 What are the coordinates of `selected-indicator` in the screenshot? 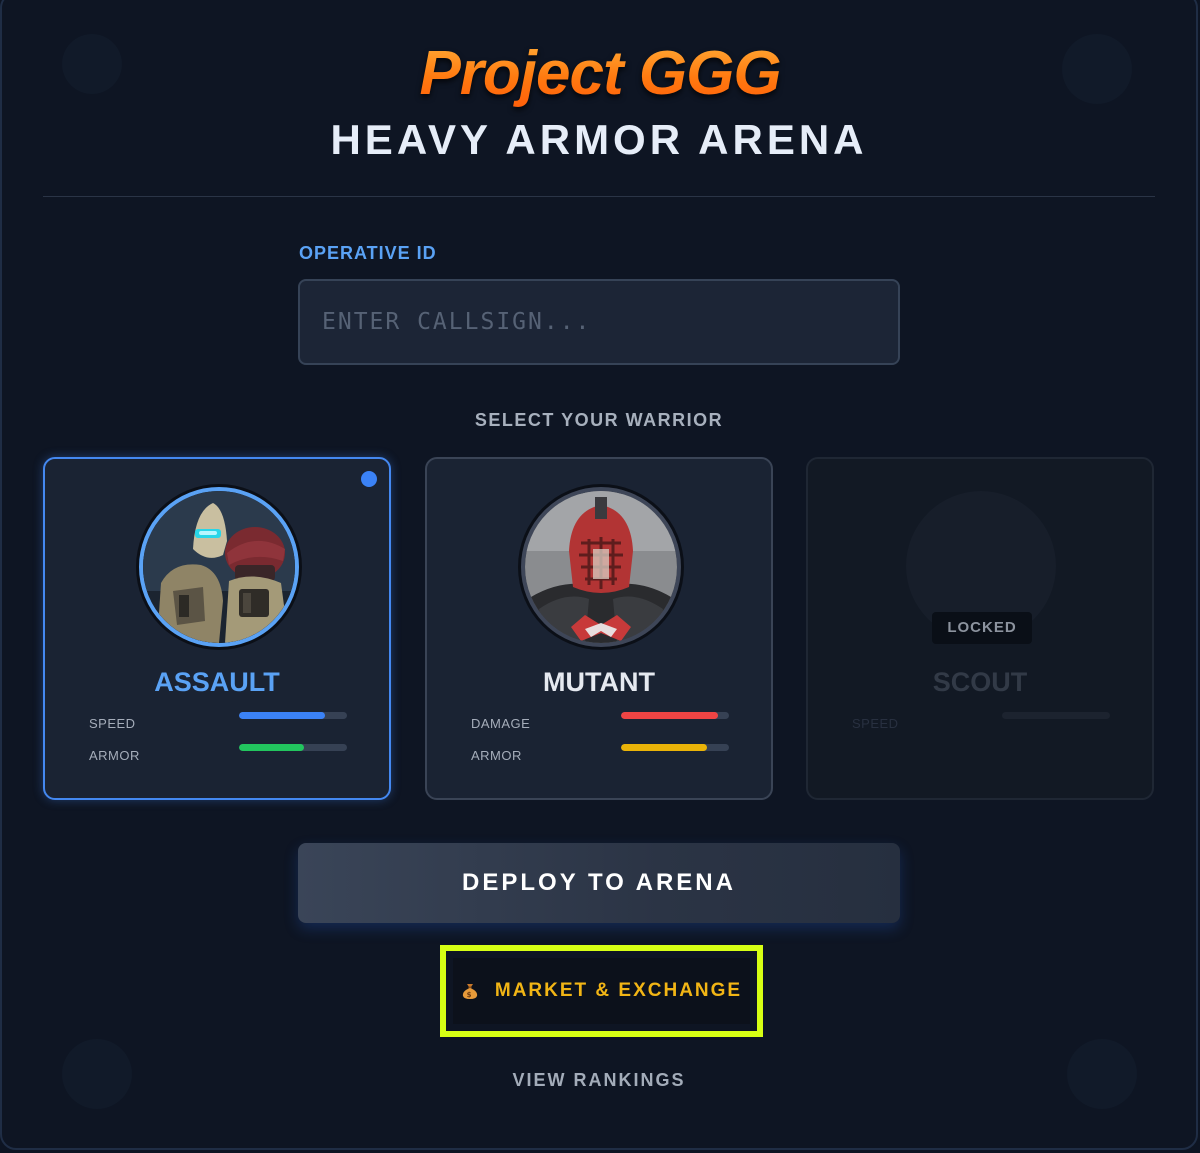 It's located at (369, 479).